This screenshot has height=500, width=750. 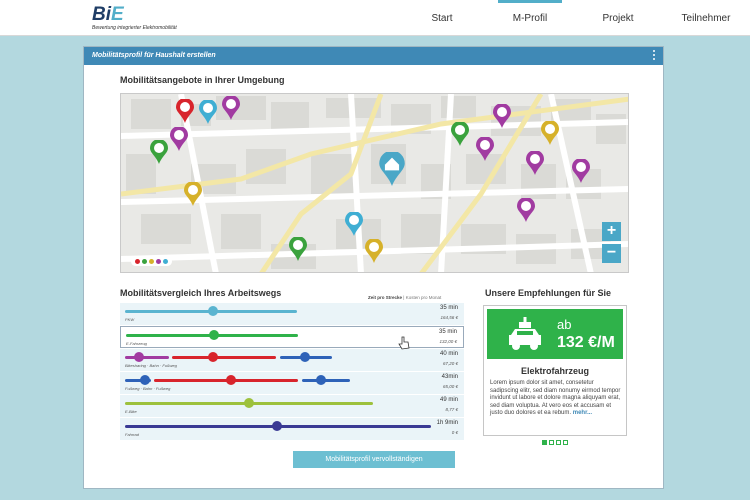 What do you see at coordinates (706, 18) in the screenshot?
I see `nav-teilnehmer: Teilnehmer` at bounding box center [706, 18].